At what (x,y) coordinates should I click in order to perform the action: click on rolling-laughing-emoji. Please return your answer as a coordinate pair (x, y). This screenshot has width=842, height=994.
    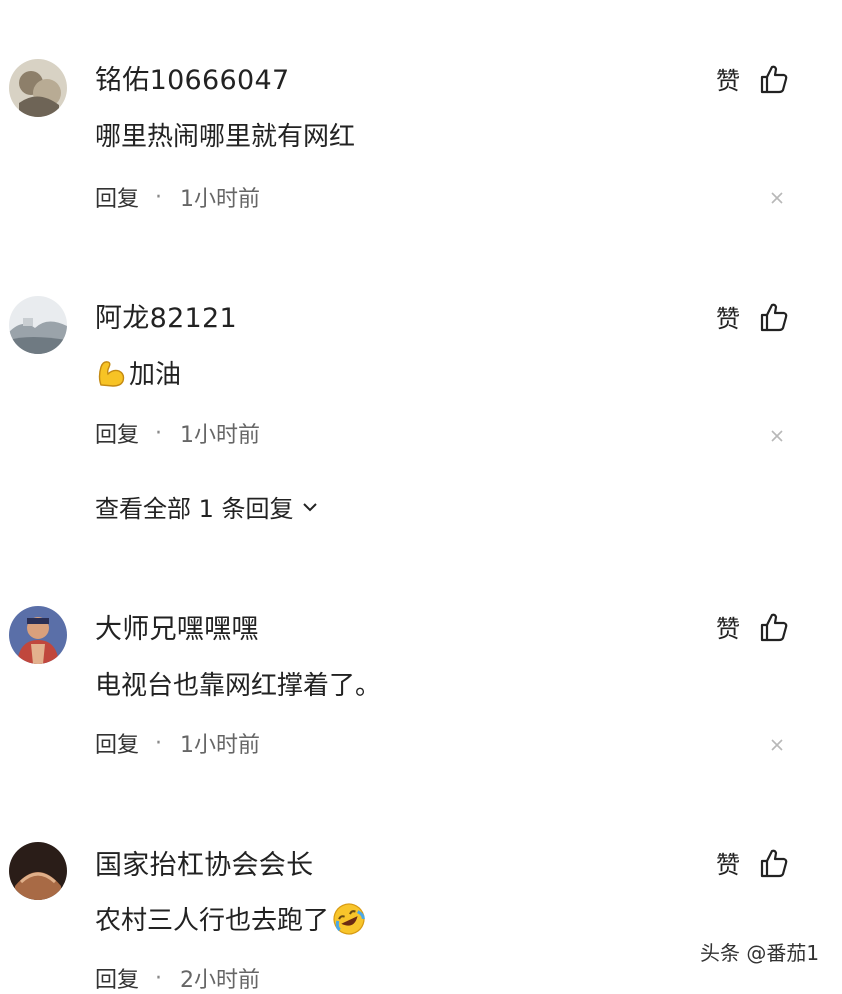
    Looking at the image, I should click on (349, 918).